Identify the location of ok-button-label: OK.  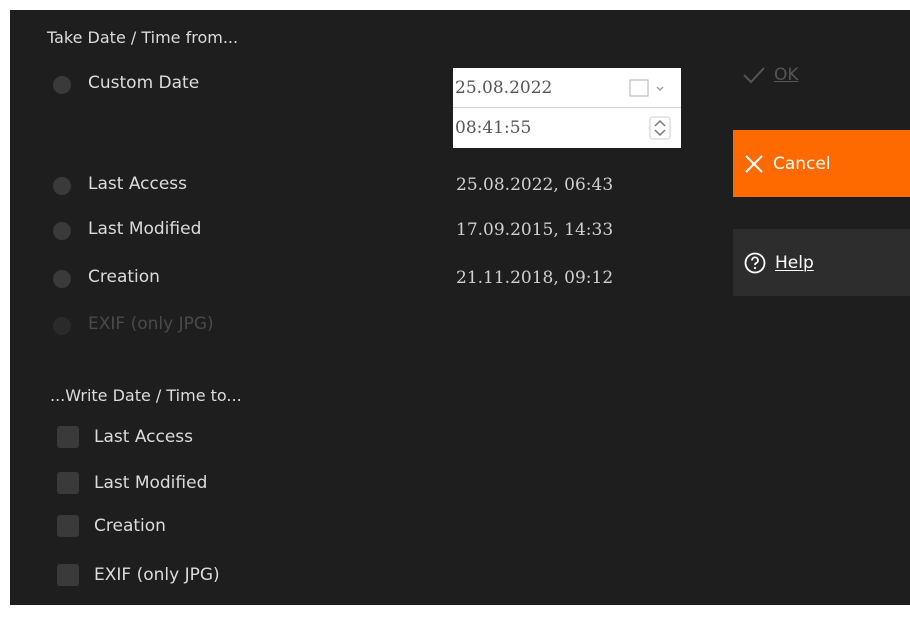
(786, 75).